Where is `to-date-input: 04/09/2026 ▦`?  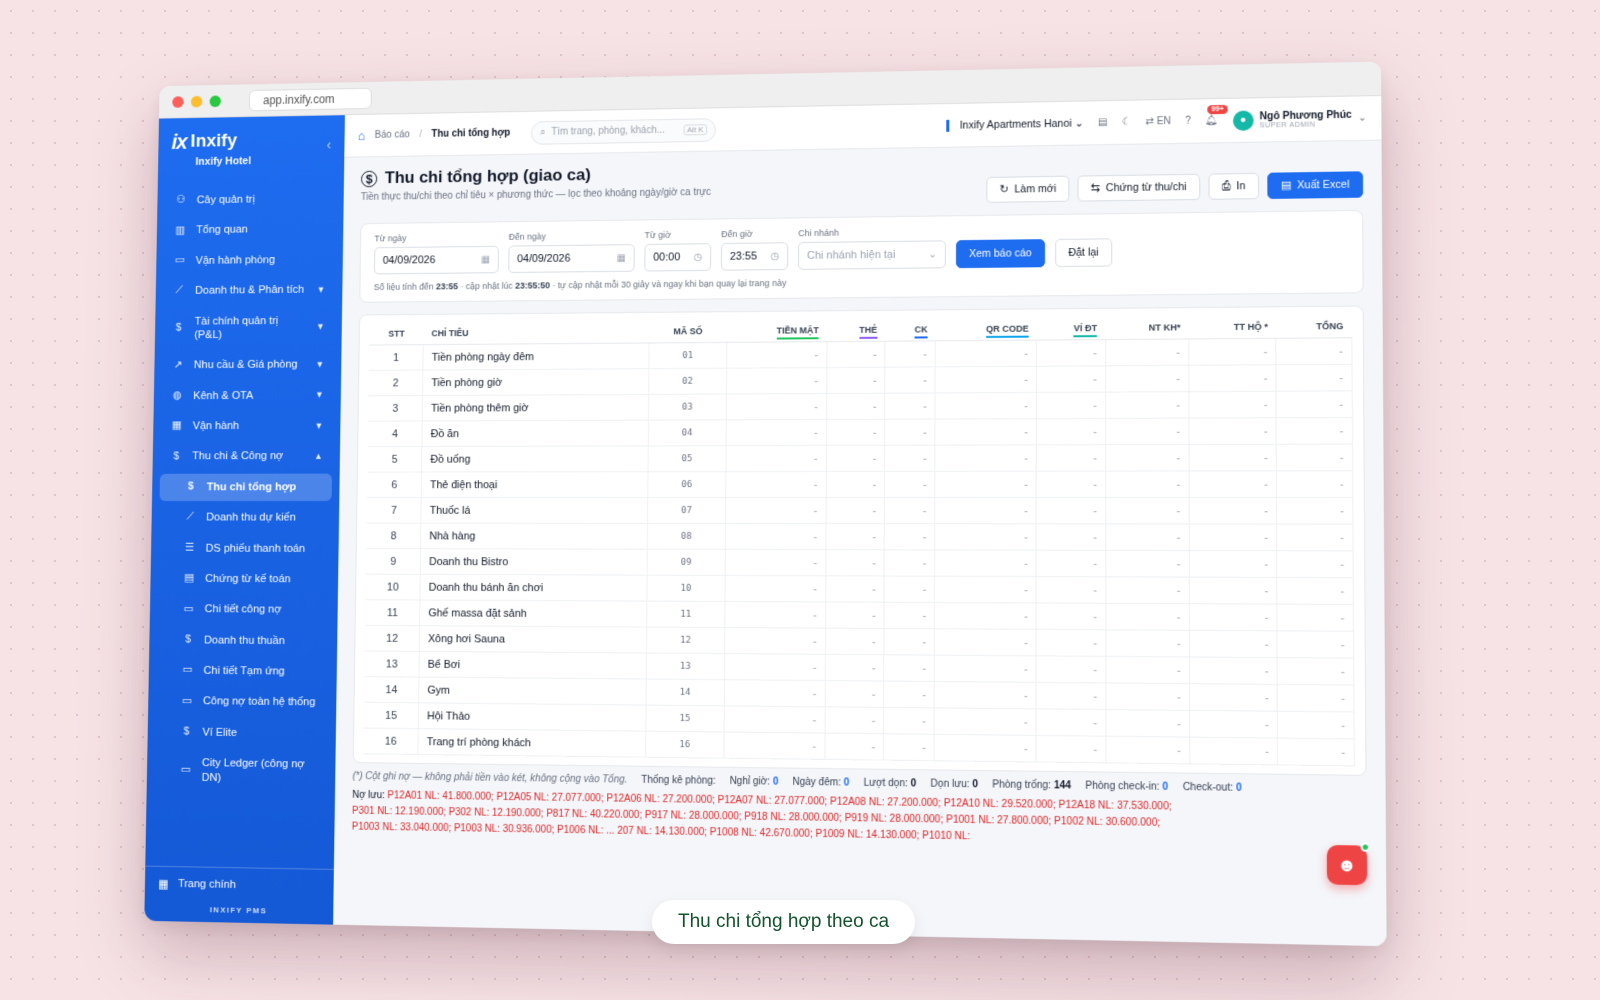 to-date-input: 04/09/2026 ▦ is located at coordinates (571, 258).